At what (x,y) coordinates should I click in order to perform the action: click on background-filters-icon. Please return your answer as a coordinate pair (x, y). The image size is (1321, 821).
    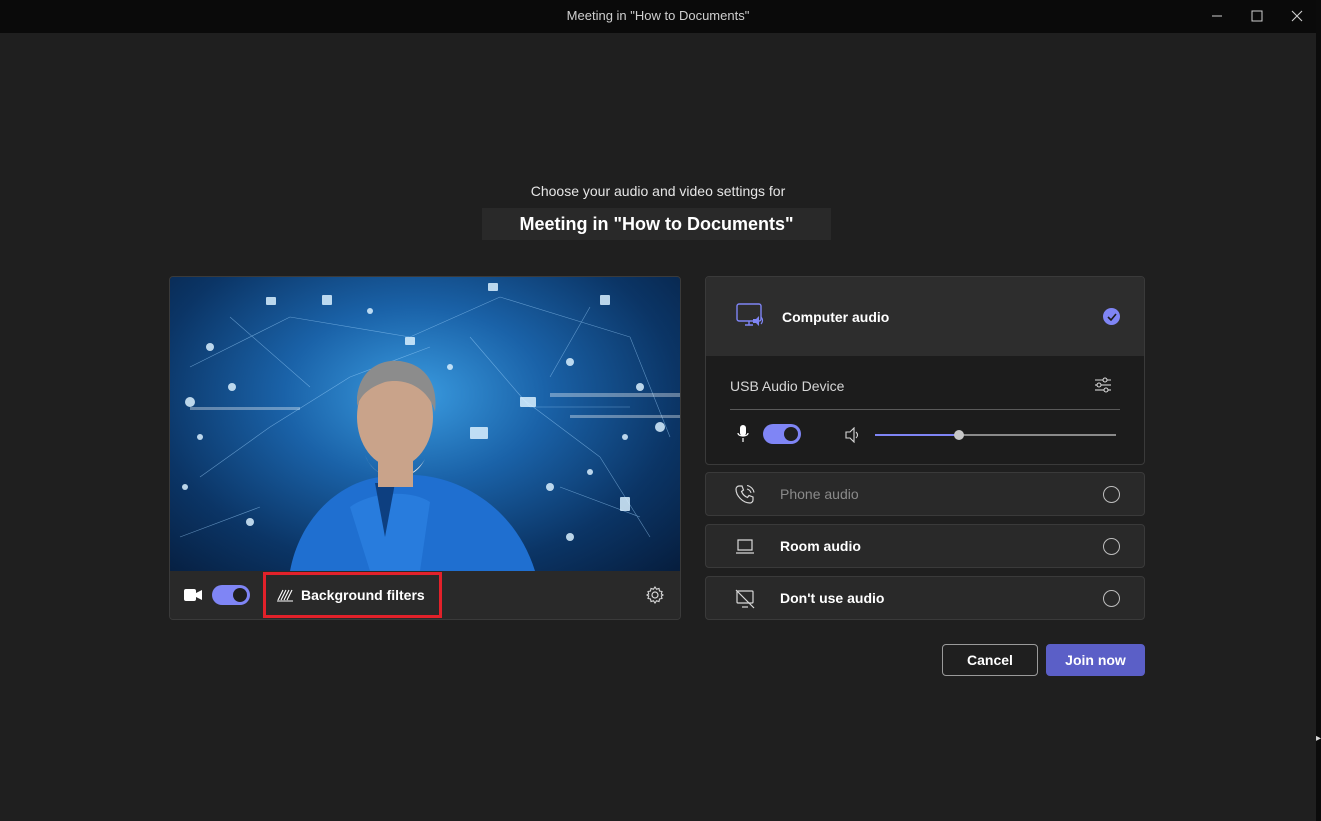
    Looking at the image, I should click on (285, 595).